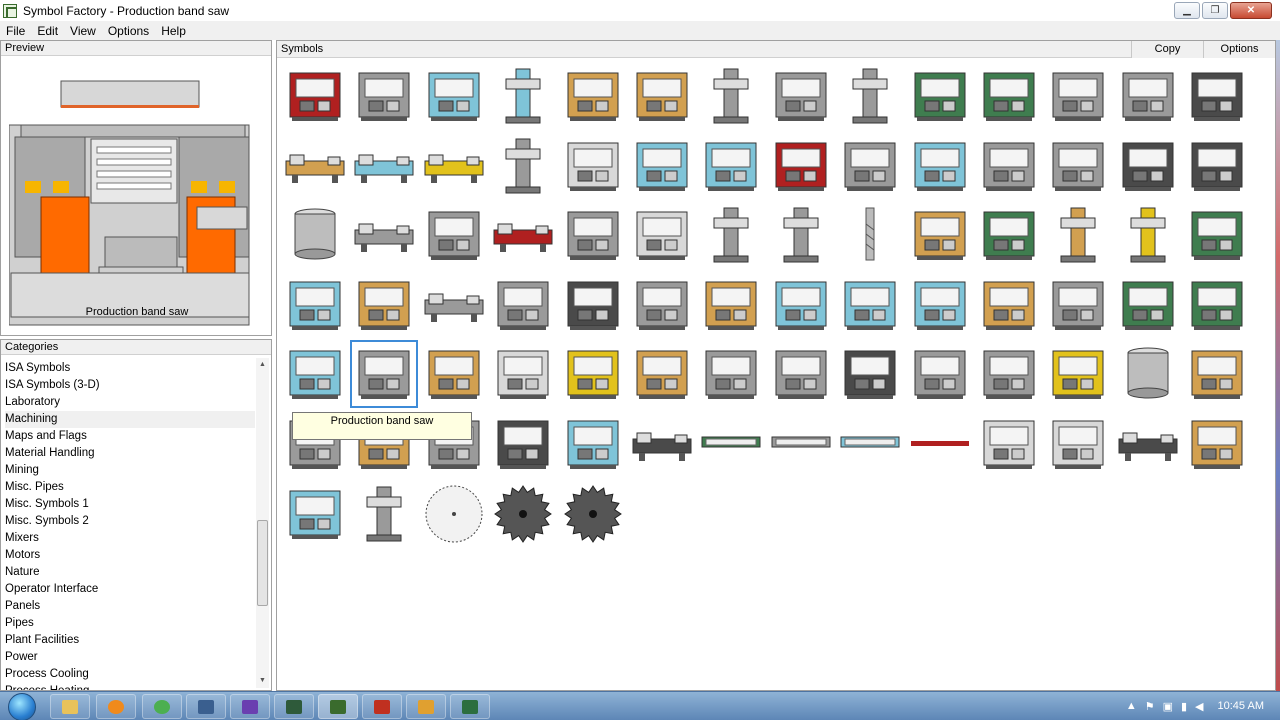  What do you see at coordinates (1217, 305) in the screenshot?
I see `cnc-green-2-icon` at bounding box center [1217, 305].